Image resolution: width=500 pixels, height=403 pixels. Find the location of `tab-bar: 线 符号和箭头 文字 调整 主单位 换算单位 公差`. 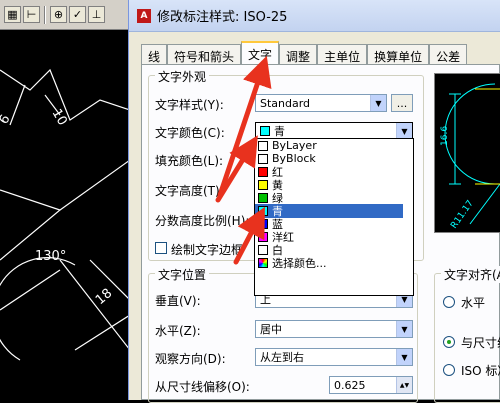

tab-bar: 线 符号和箭头 文字 调整 主单位 换算单位 公差 is located at coordinates (320, 53).